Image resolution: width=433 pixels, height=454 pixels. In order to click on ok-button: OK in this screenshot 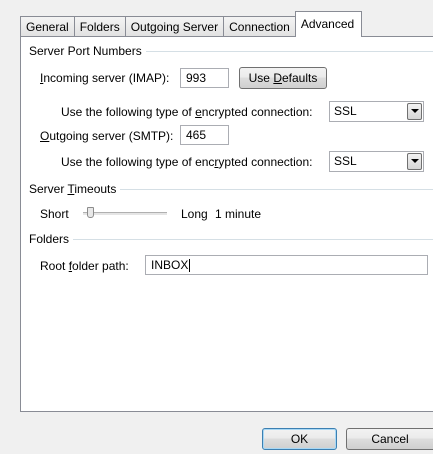, I will do `click(299, 439)`.